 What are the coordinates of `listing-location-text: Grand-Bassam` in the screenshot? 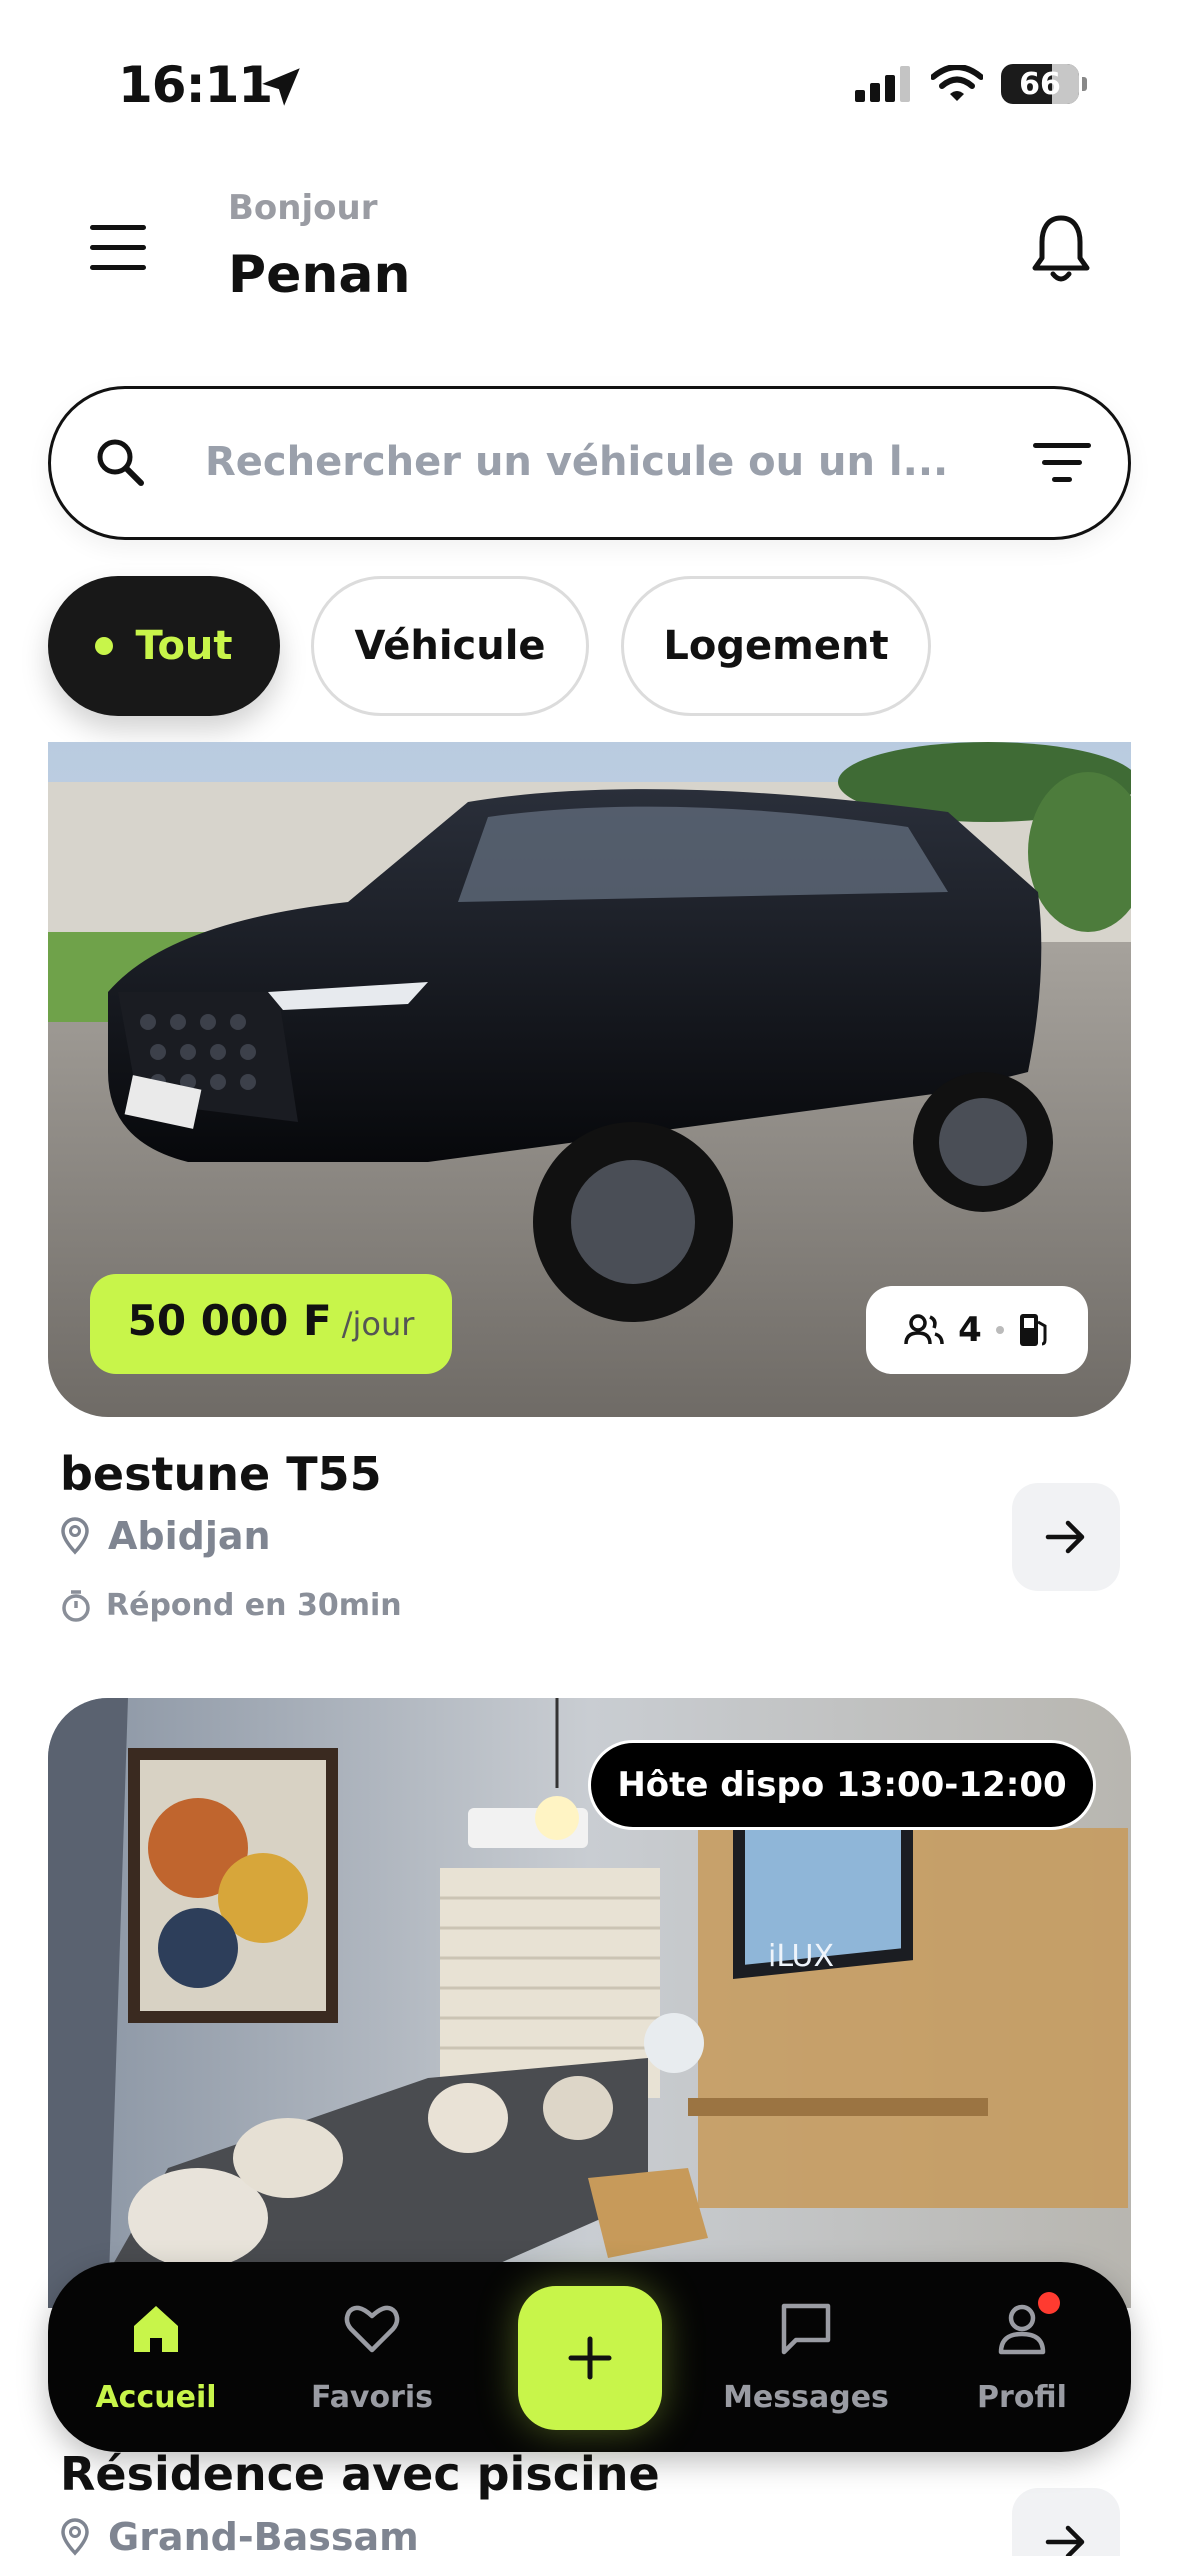 It's located at (263, 2535).